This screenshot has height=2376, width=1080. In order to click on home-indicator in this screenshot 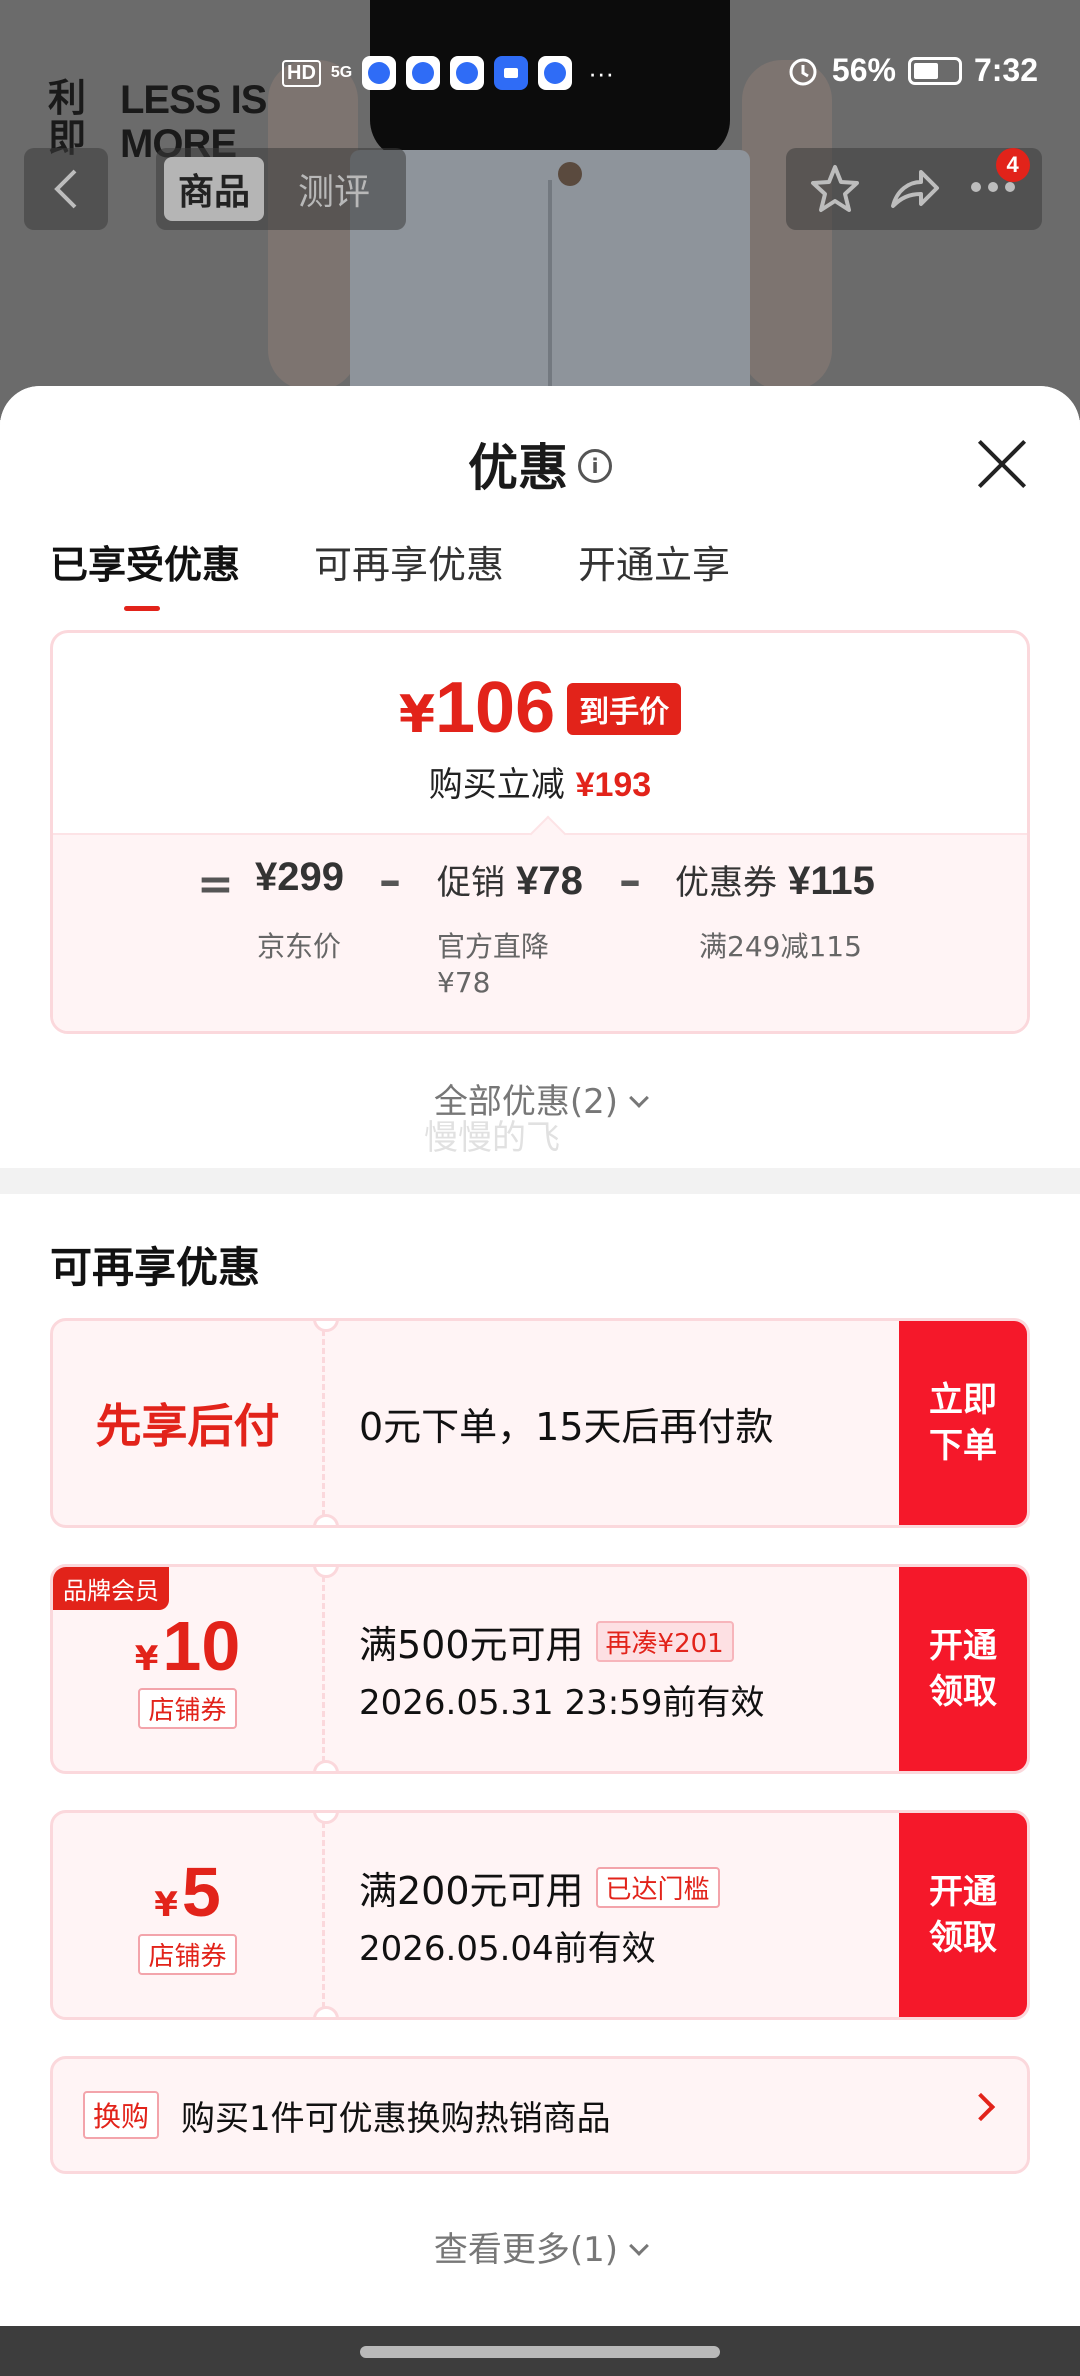, I will do `click(540, 2352)`.